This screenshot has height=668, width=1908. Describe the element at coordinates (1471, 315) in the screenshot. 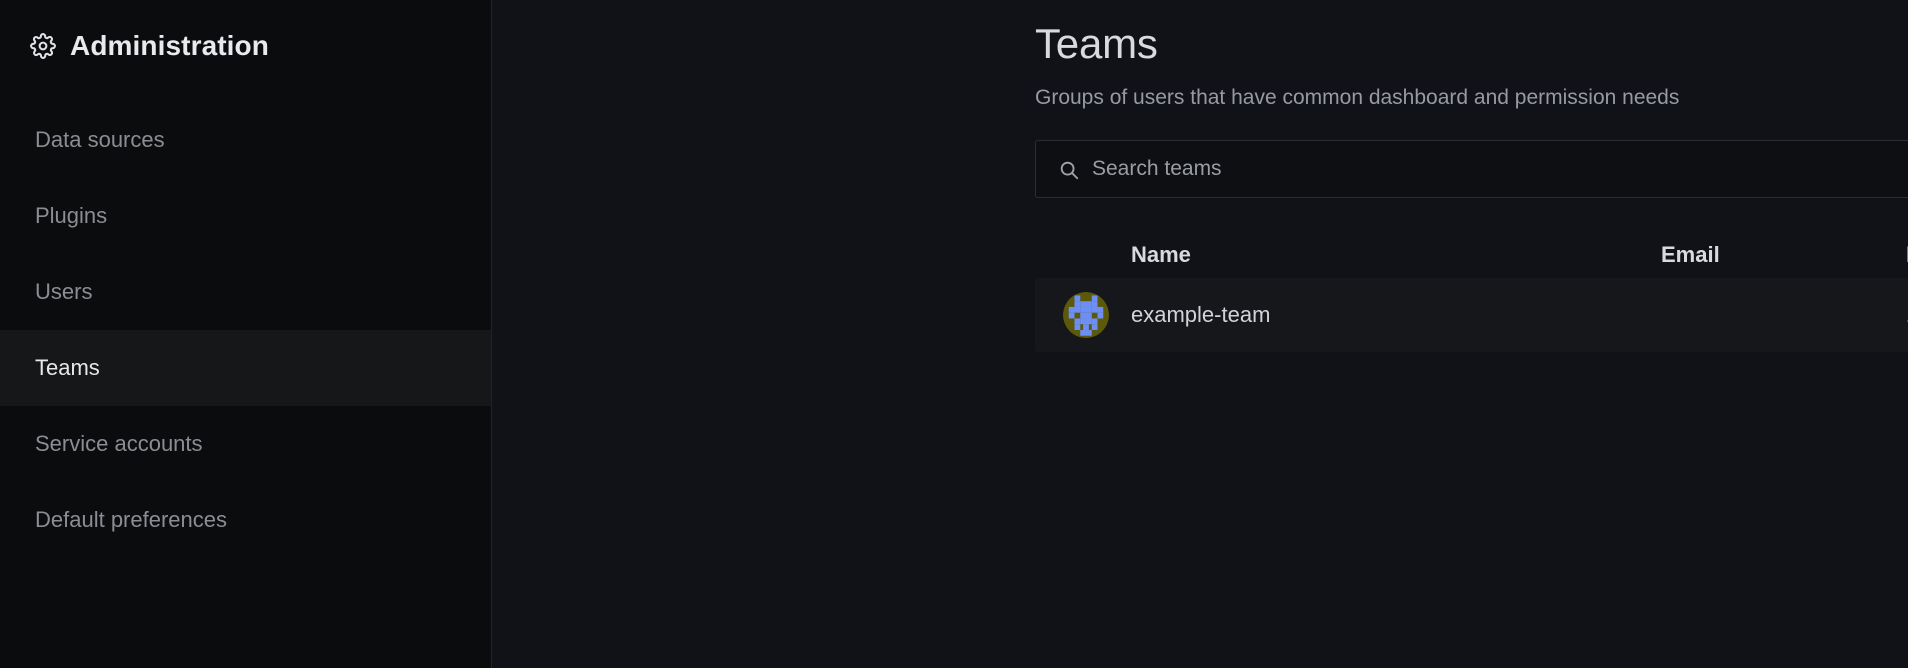

I see `table-row: example-team 1` at that location.